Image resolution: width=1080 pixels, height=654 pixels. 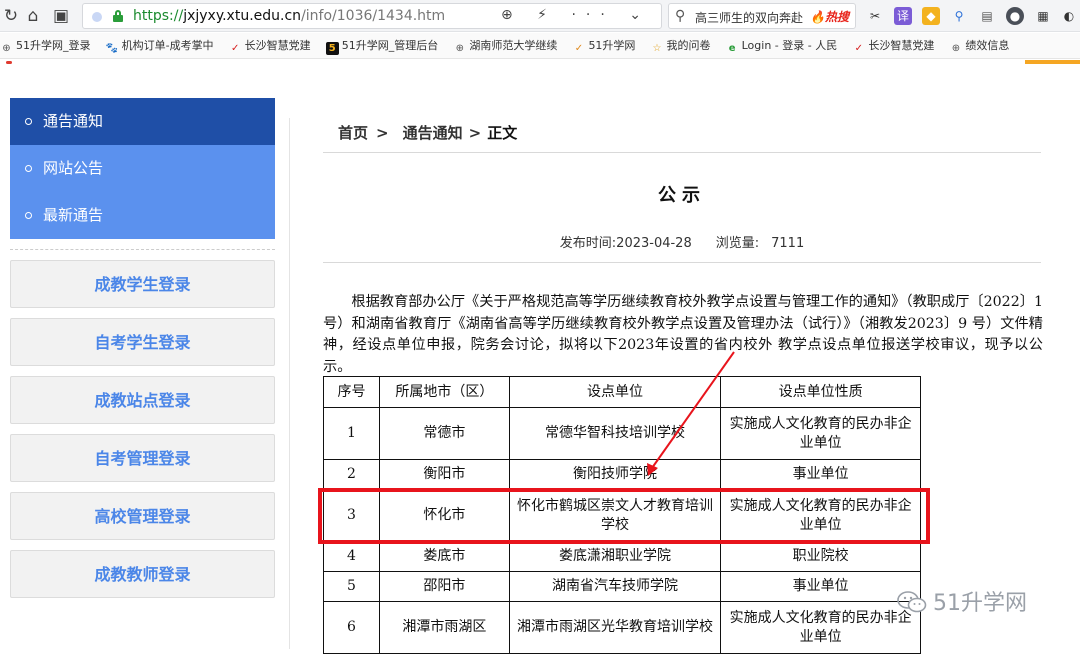 What do you see at coordinates (332, 48) in the screenshot?
I see `site-logo-icon: 5` at bounding box center [332, 48].